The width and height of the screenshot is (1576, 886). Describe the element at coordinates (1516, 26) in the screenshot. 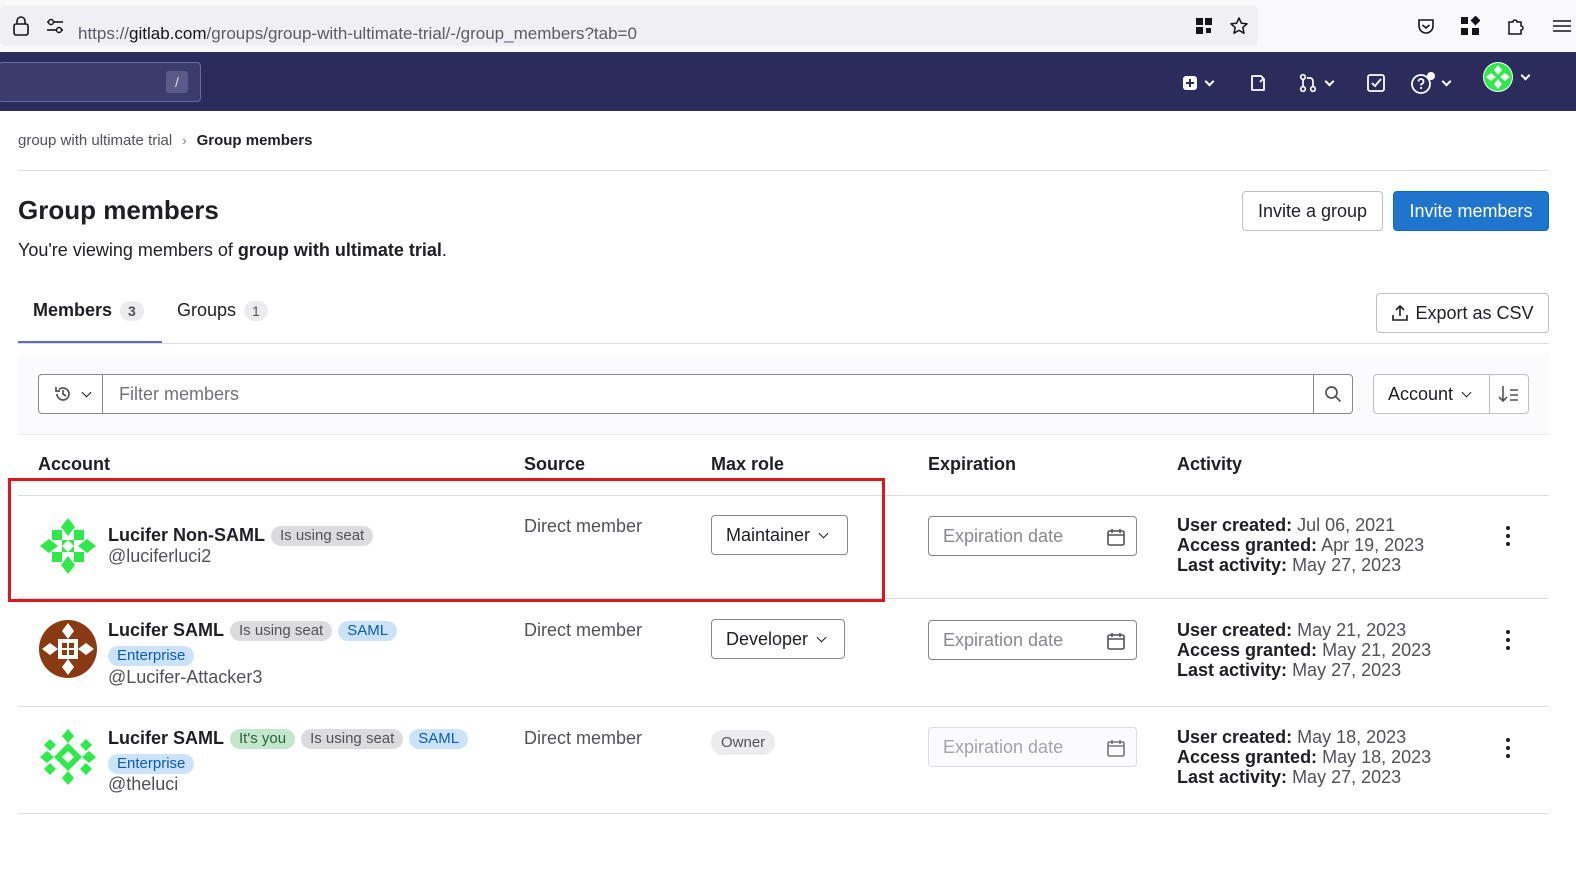

I see `puzzle-extension-icon` at that location.